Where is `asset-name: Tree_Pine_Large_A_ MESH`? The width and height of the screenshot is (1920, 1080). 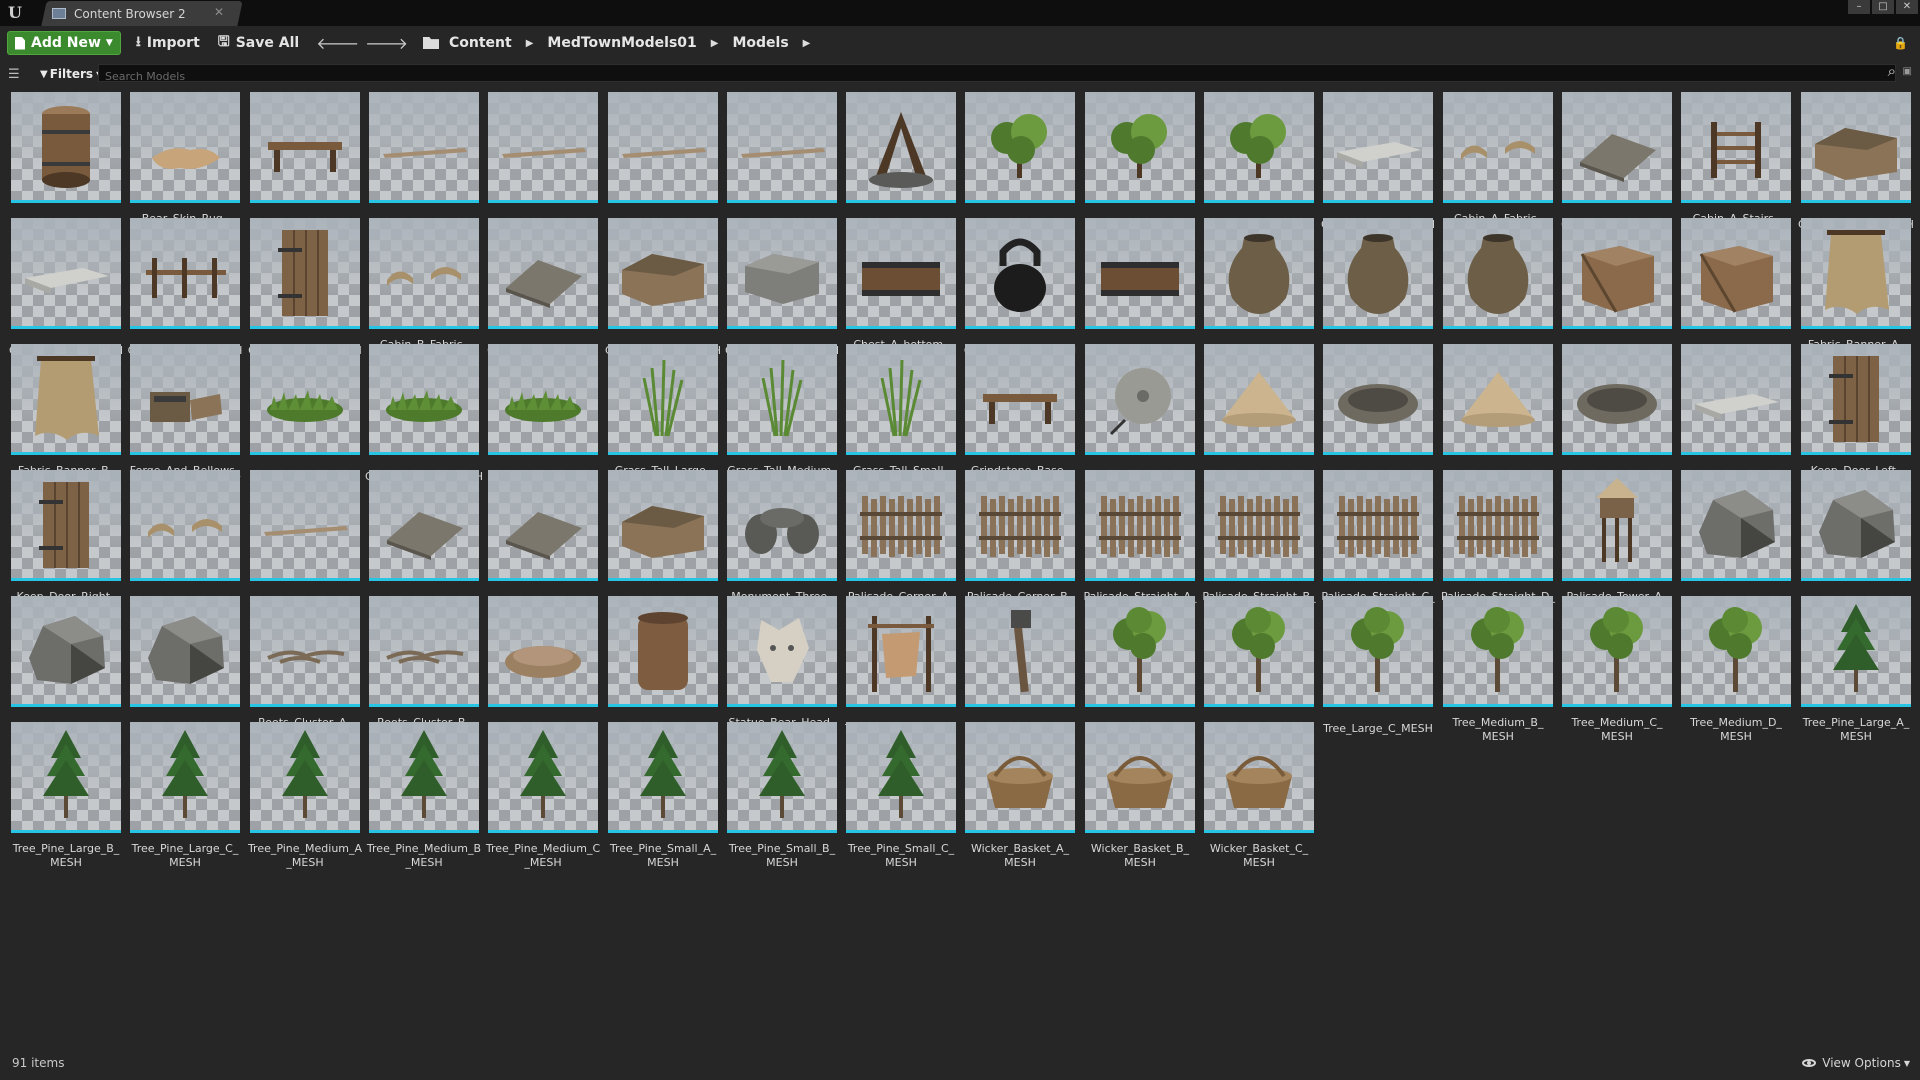 asset-name: Tree_Pine_Large_A_ MESH is located at coordinates (1856, 729).